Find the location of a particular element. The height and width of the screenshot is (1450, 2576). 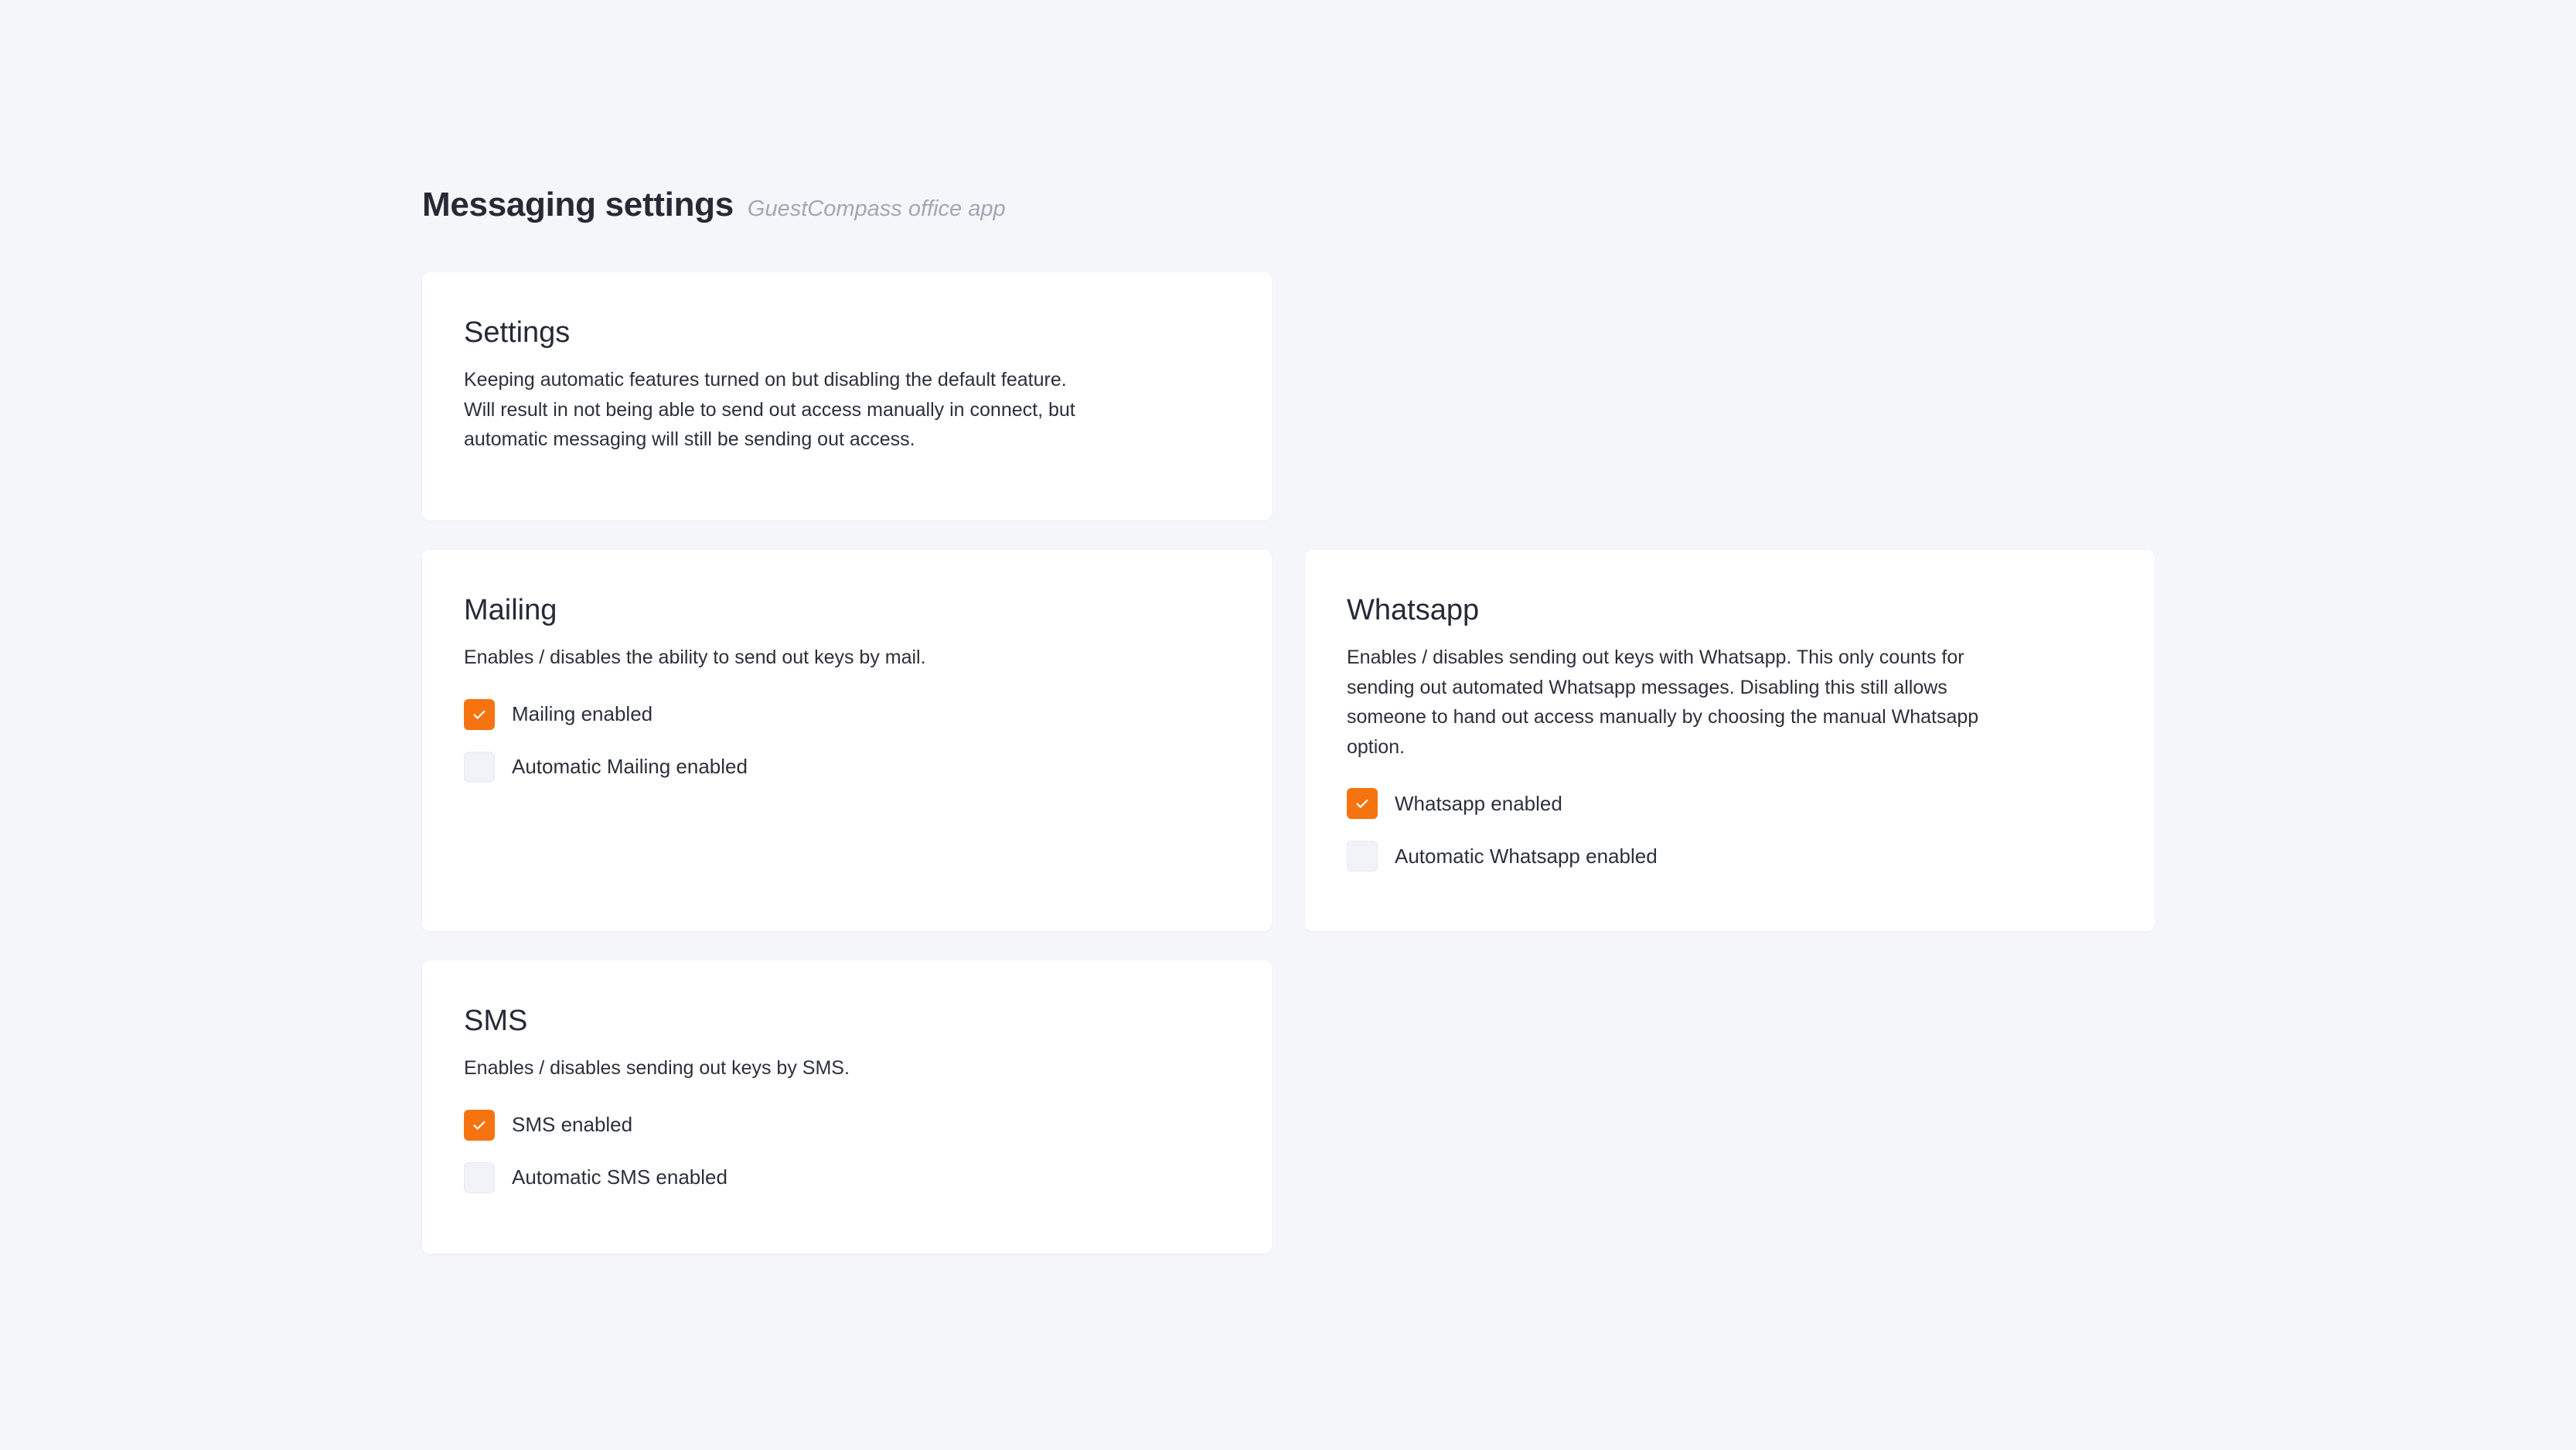

whatsapp-enabled-checkbox is located at coordinates (1362, 803).